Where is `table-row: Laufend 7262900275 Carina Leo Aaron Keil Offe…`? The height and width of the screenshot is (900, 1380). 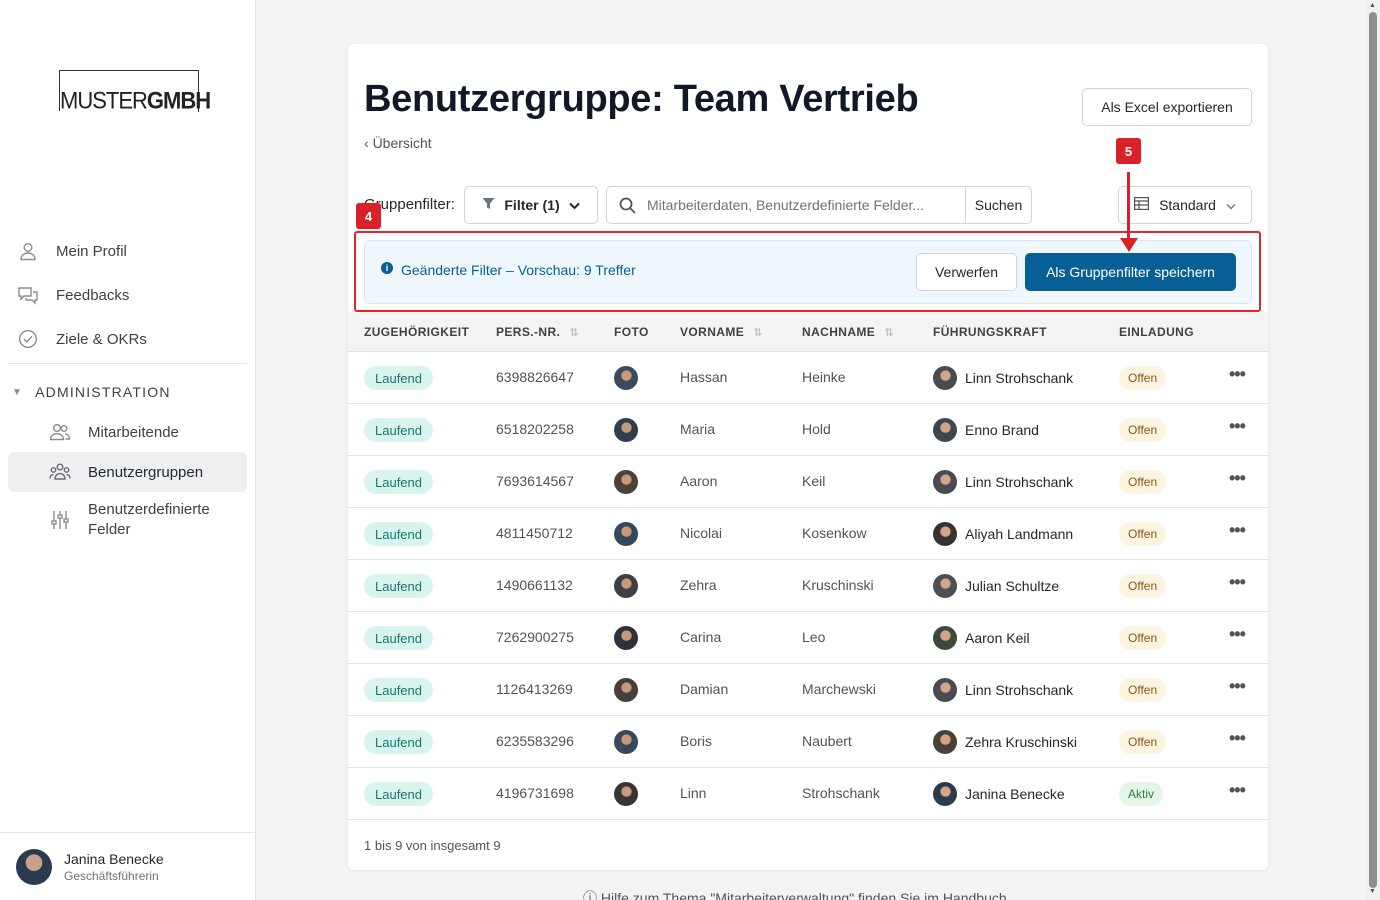
table-row: Laufend 7262900275 Carina Leo Aaron Keil Offe… is located at coordinates (808, 638).